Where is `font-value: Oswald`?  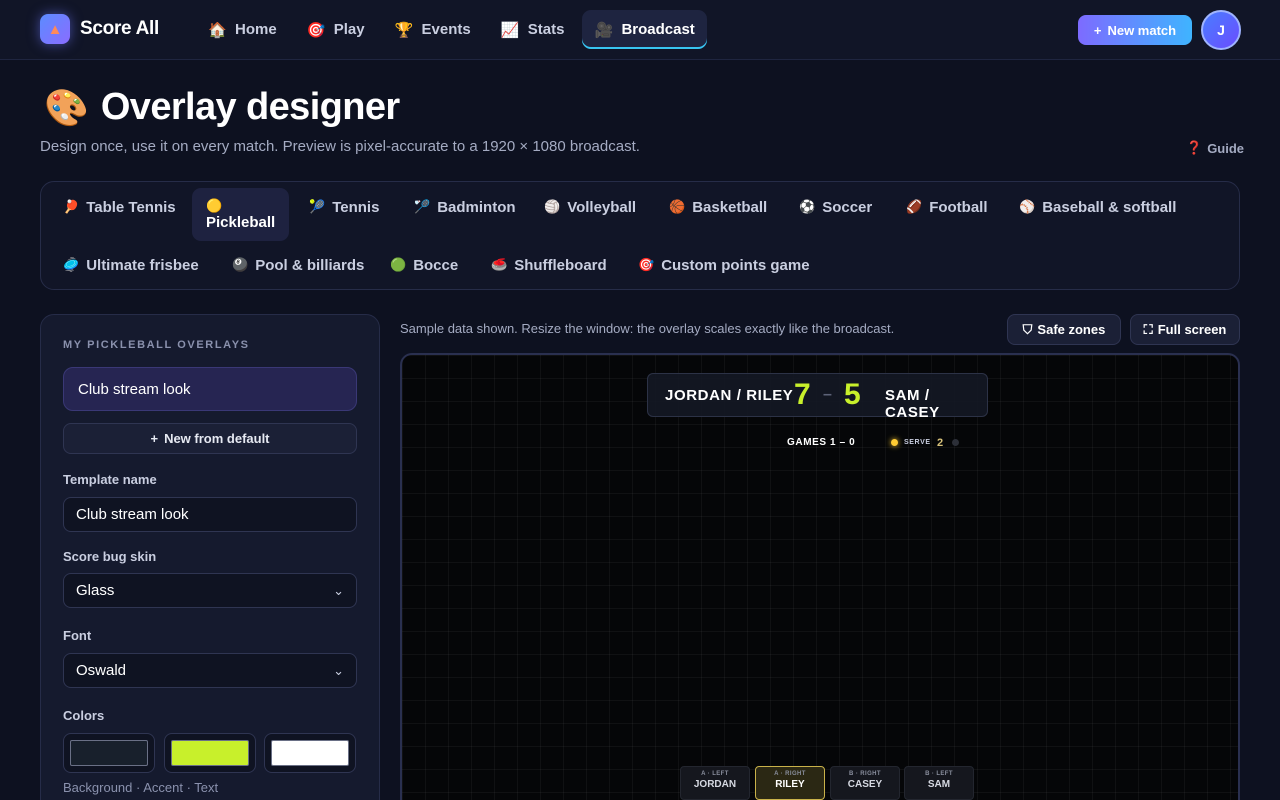 font-value: Oswald is located at coordinates (101, 670).